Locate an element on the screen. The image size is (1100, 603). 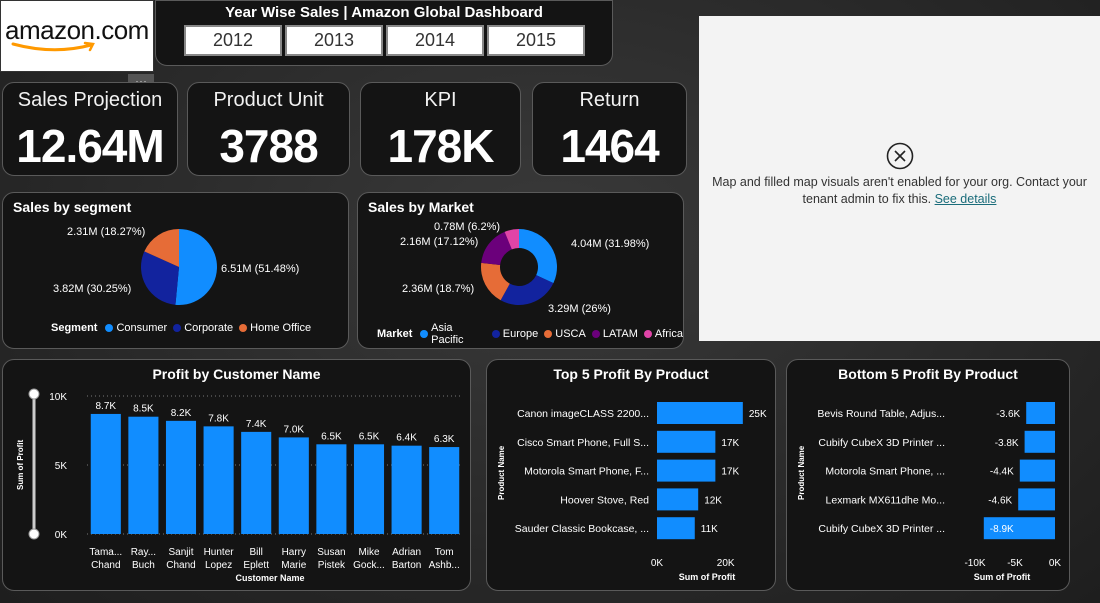
pie-data-label: 3.82M (30.25%) is located at coordinates (92, 289).